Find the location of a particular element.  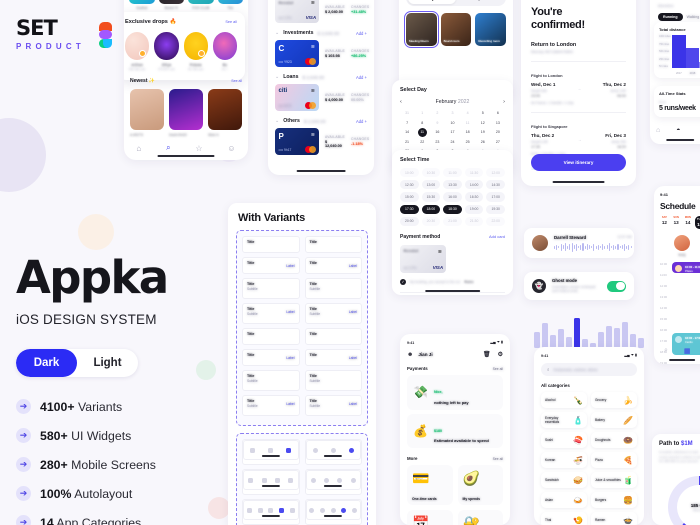

list-item: Pizza 🍕 is located at coordinates (614, 460).